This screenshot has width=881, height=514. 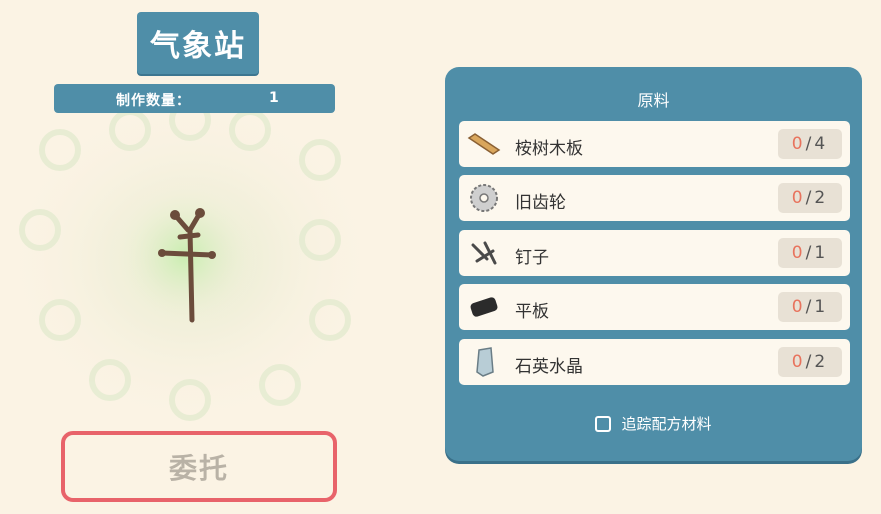 I want to click on track-materials-label: 追踪配方材料, so click(x=666, y=424).